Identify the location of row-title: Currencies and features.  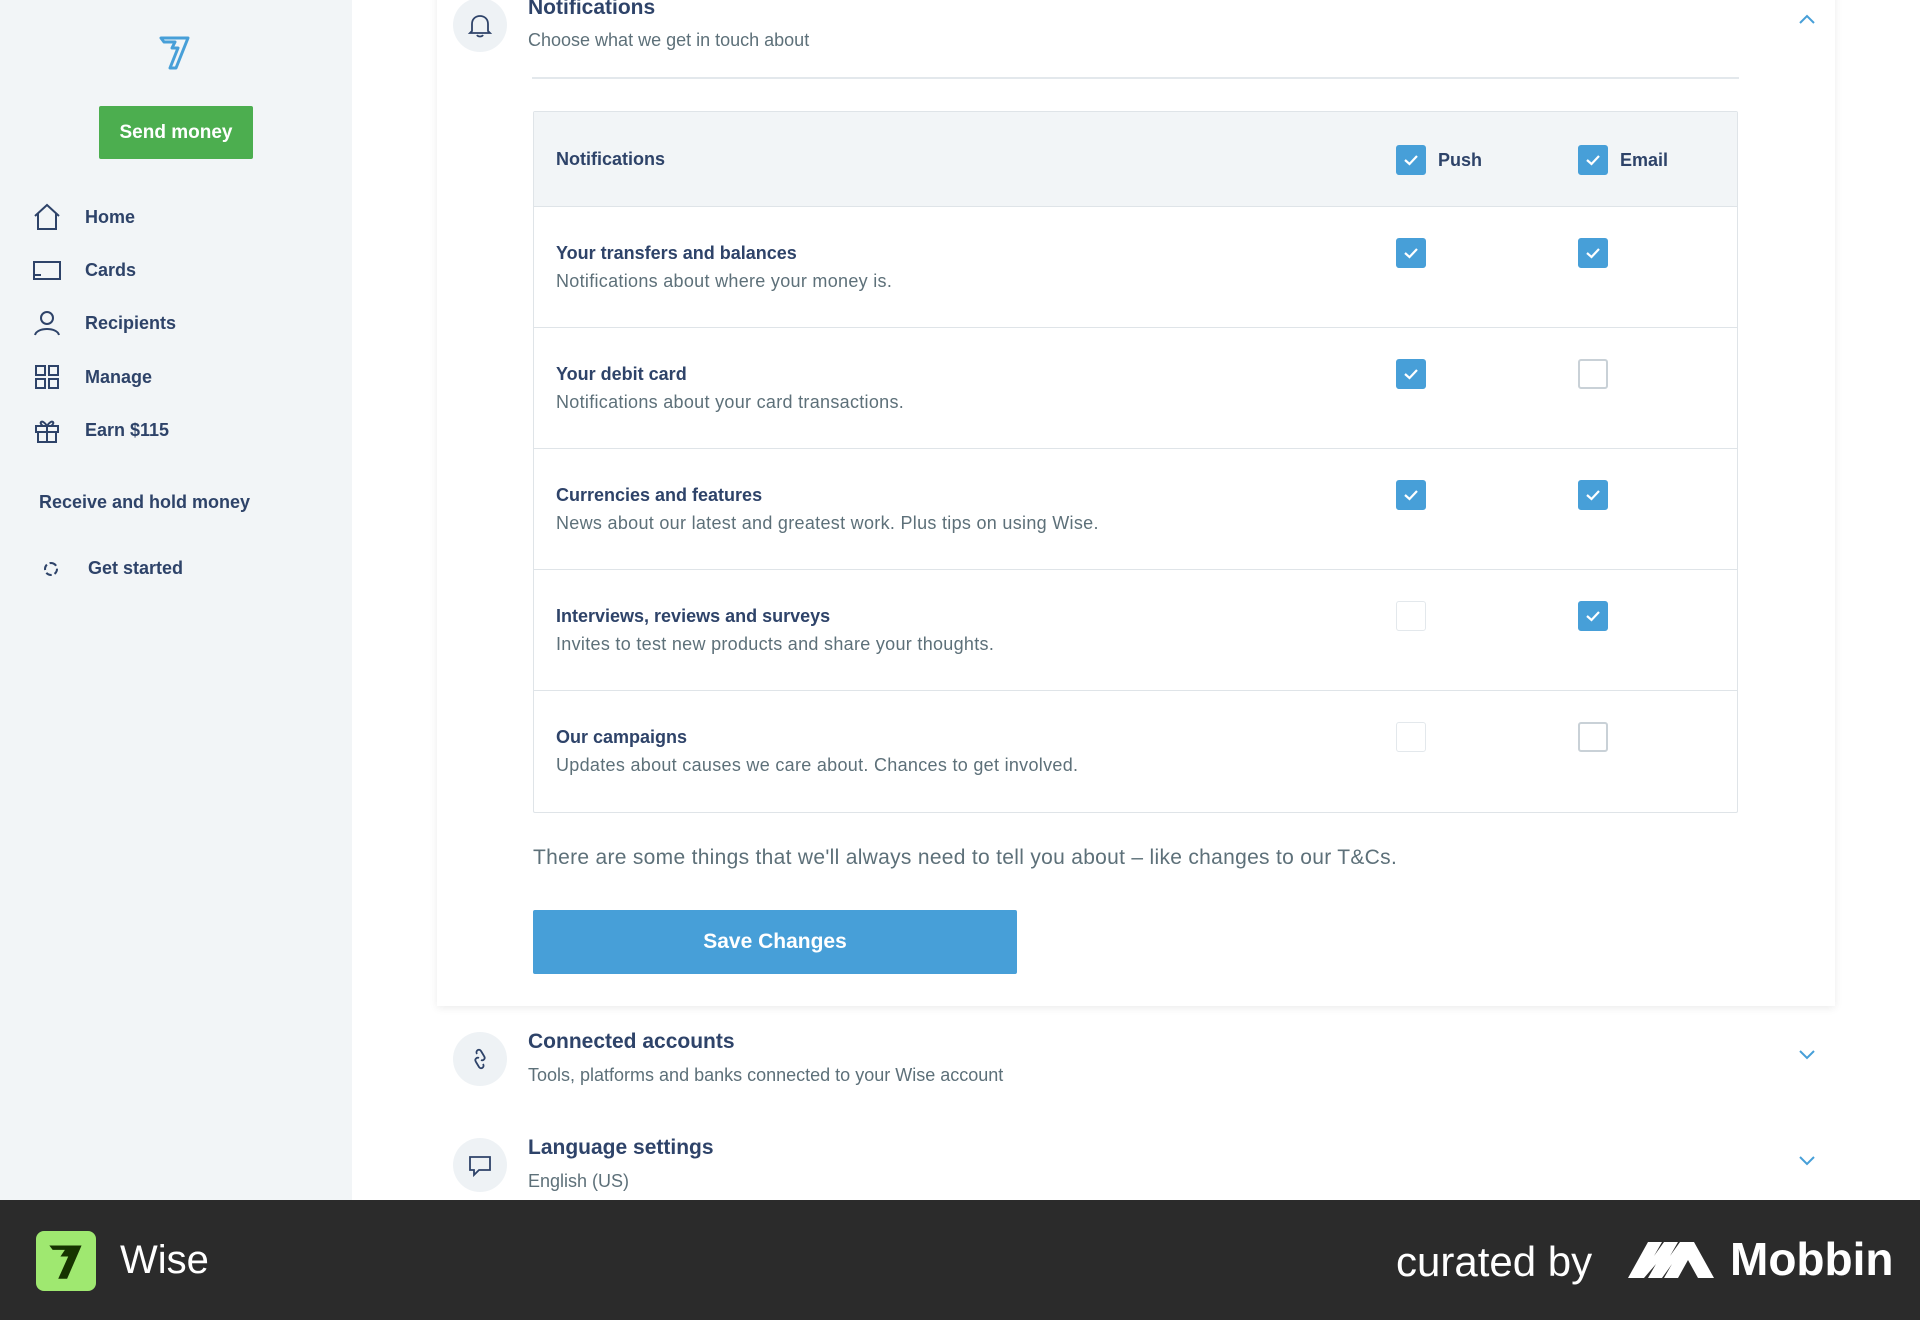
(659, 495).